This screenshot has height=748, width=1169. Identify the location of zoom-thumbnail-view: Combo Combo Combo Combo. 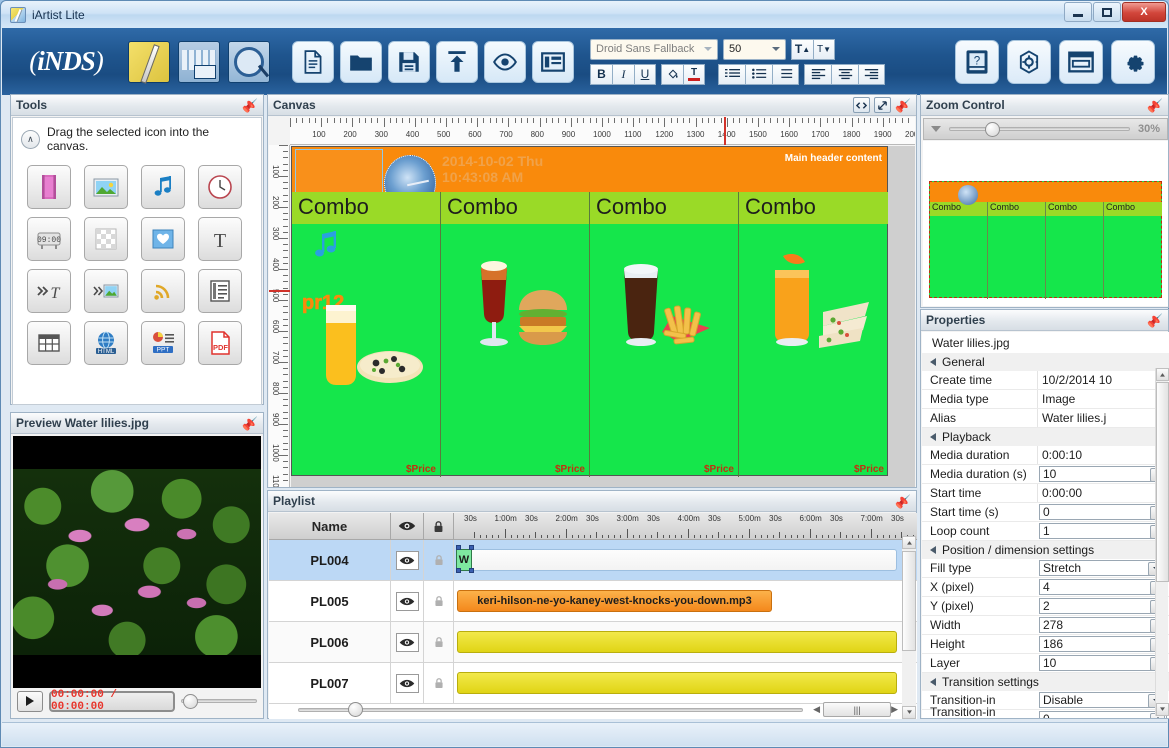
(1045, 223).